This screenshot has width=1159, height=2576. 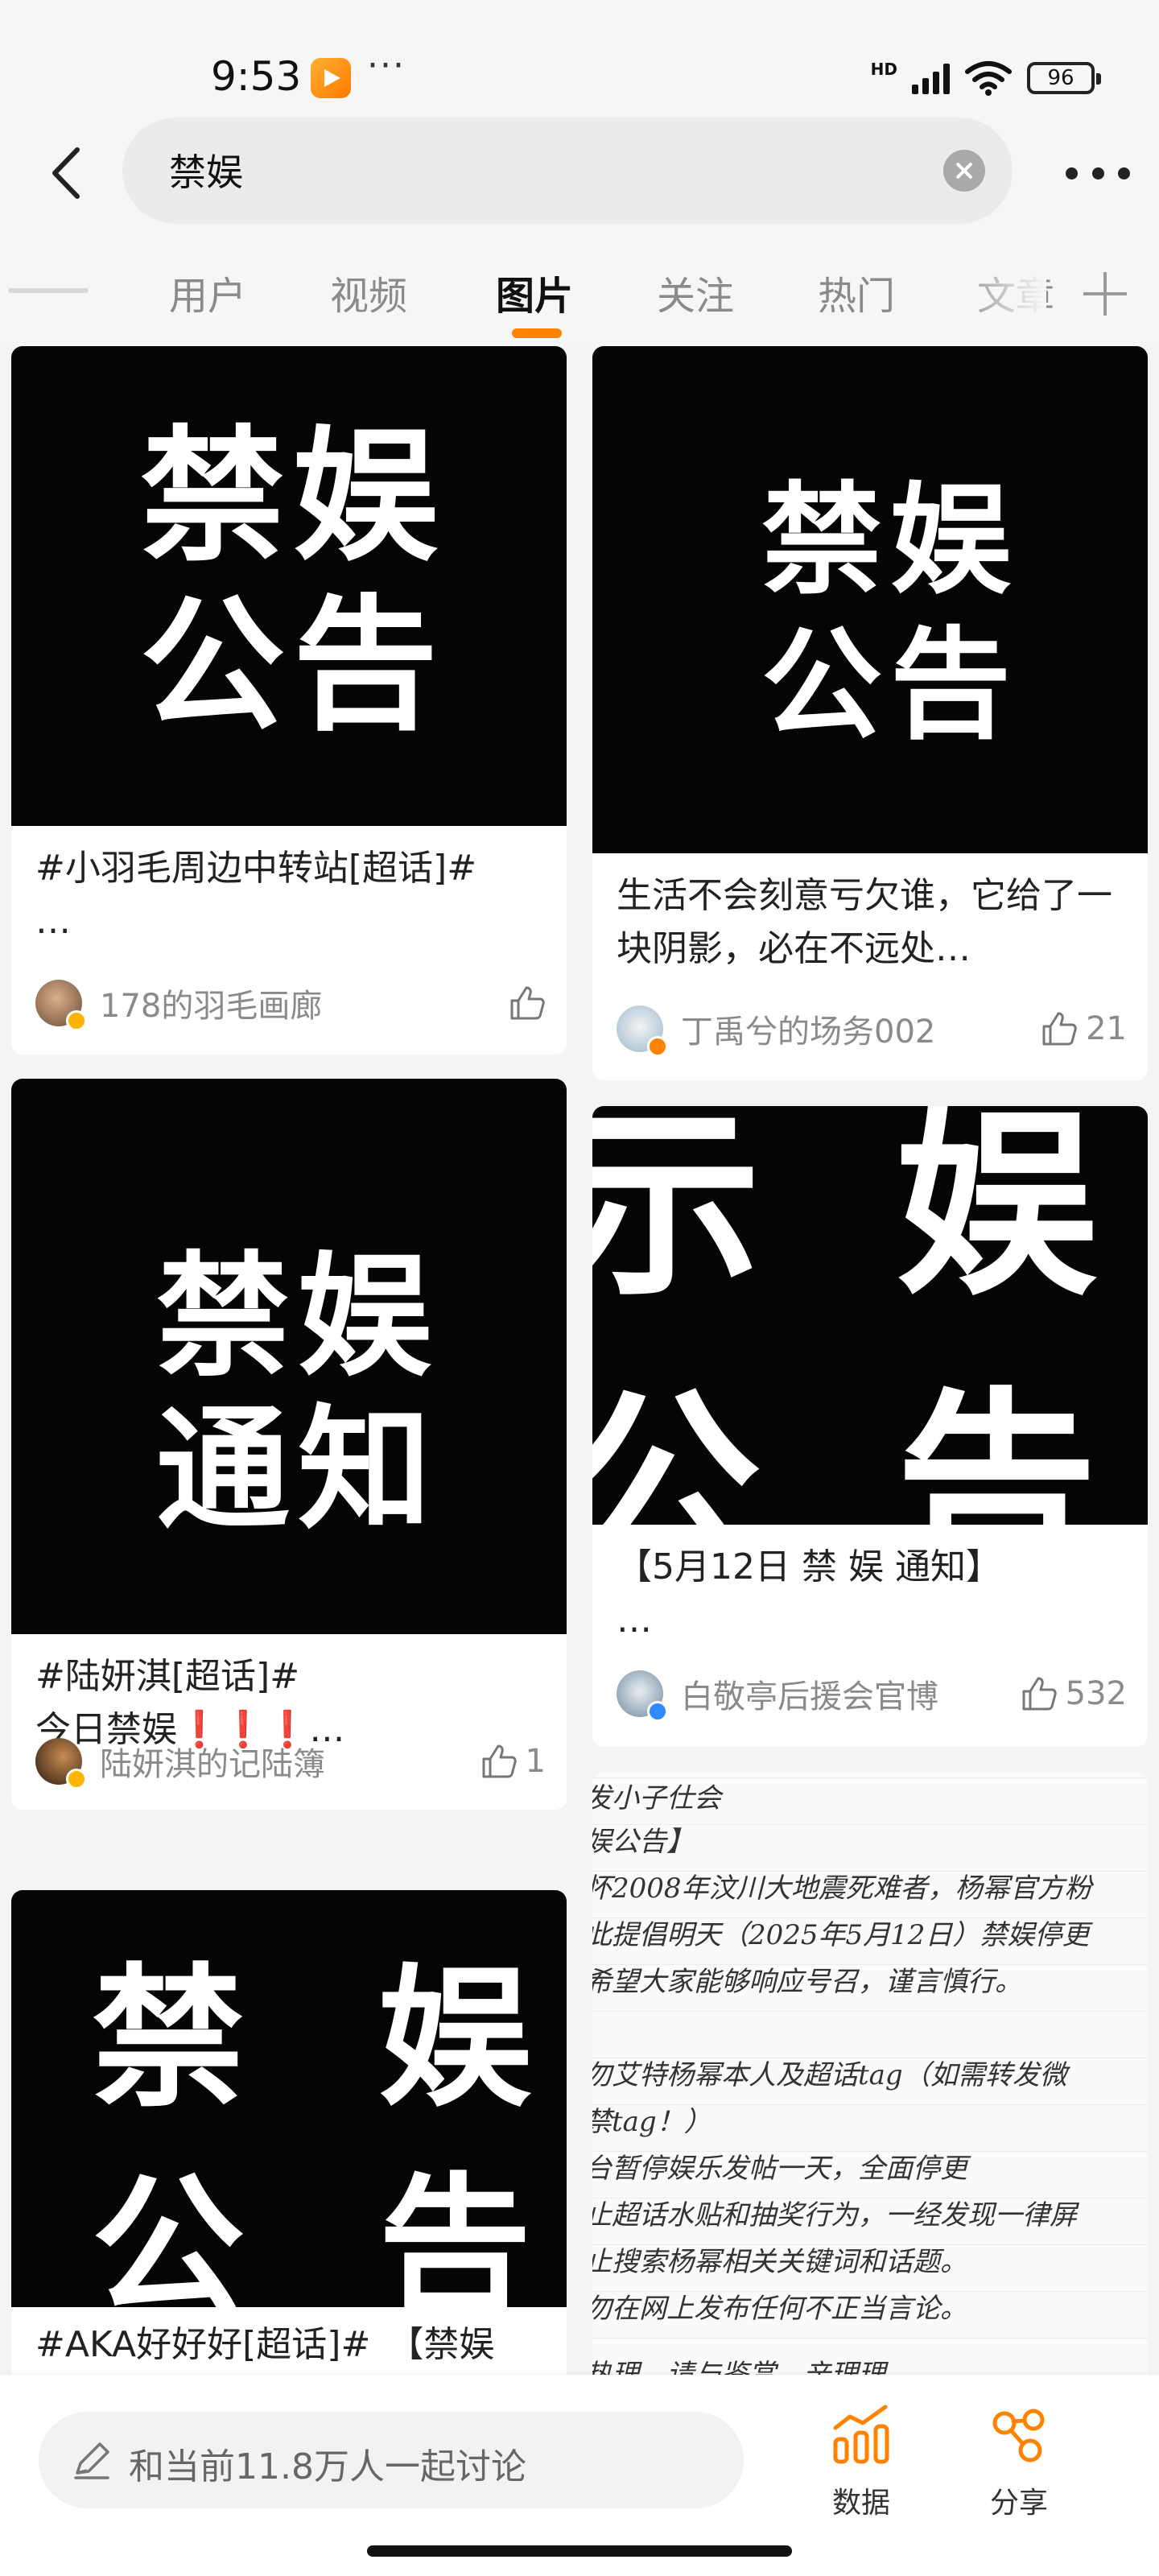 What do you see at coordinates (779, 2169) in the screenshot?
I see `note-line: 台暂停娱乐发帖一天，全面停更` at bounding box center [779, 2169].